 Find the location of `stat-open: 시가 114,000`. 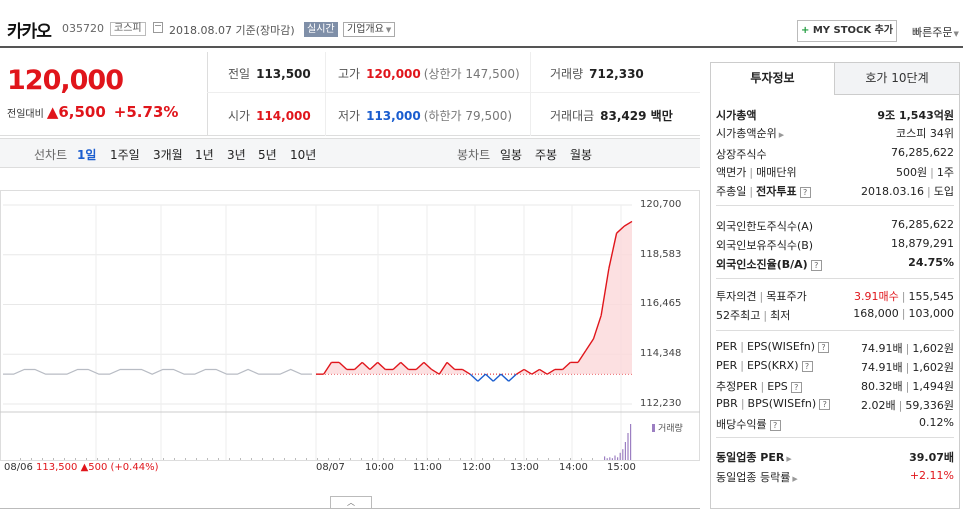

stat-open: 시가 114,000 is located at coordinates (269, 116).